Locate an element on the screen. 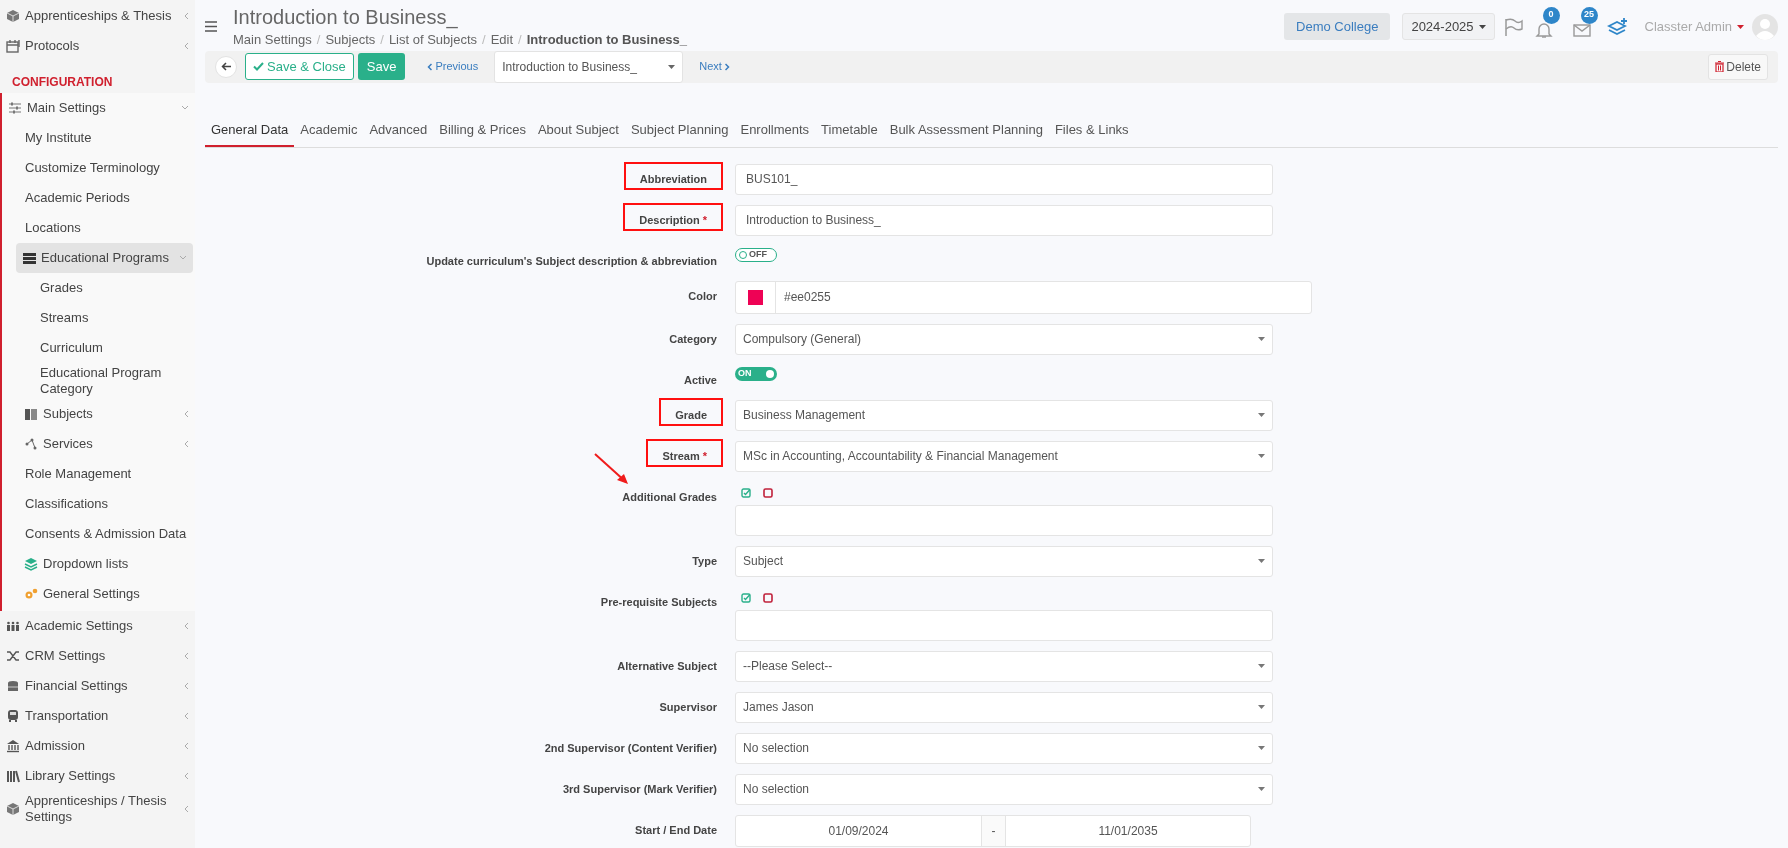 This screenshot has width=1788, height=848. back-button is located at coordinates (226, 66).